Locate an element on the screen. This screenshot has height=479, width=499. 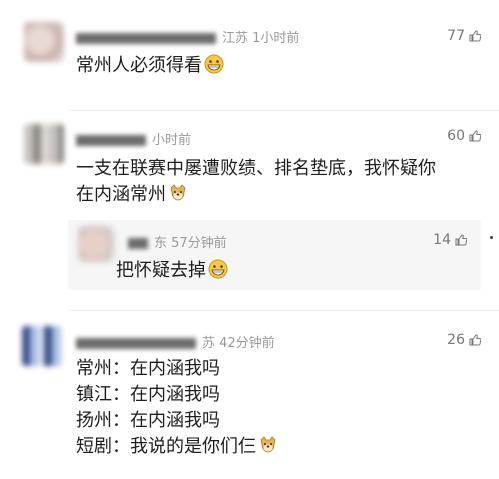
reply-meta: 东 57分钟前 is located at coordinates (177, 241).